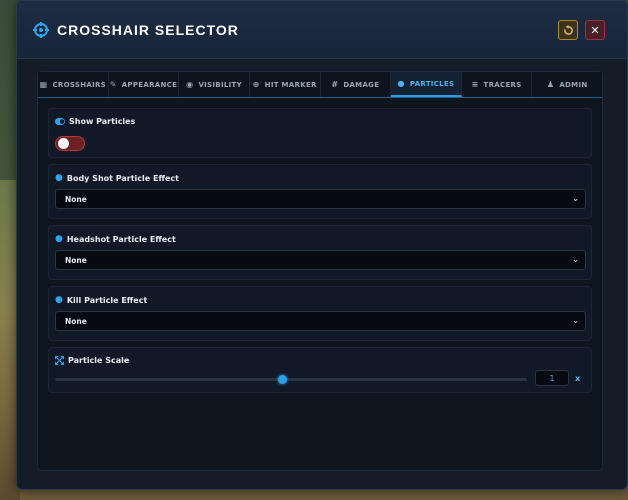 The height and width of the screenshot is (500, 628). Describe the element at coordinates (320, 370) in the screenshot. I see `particle-scale-panel: Particle Scale 1 x` at that location.